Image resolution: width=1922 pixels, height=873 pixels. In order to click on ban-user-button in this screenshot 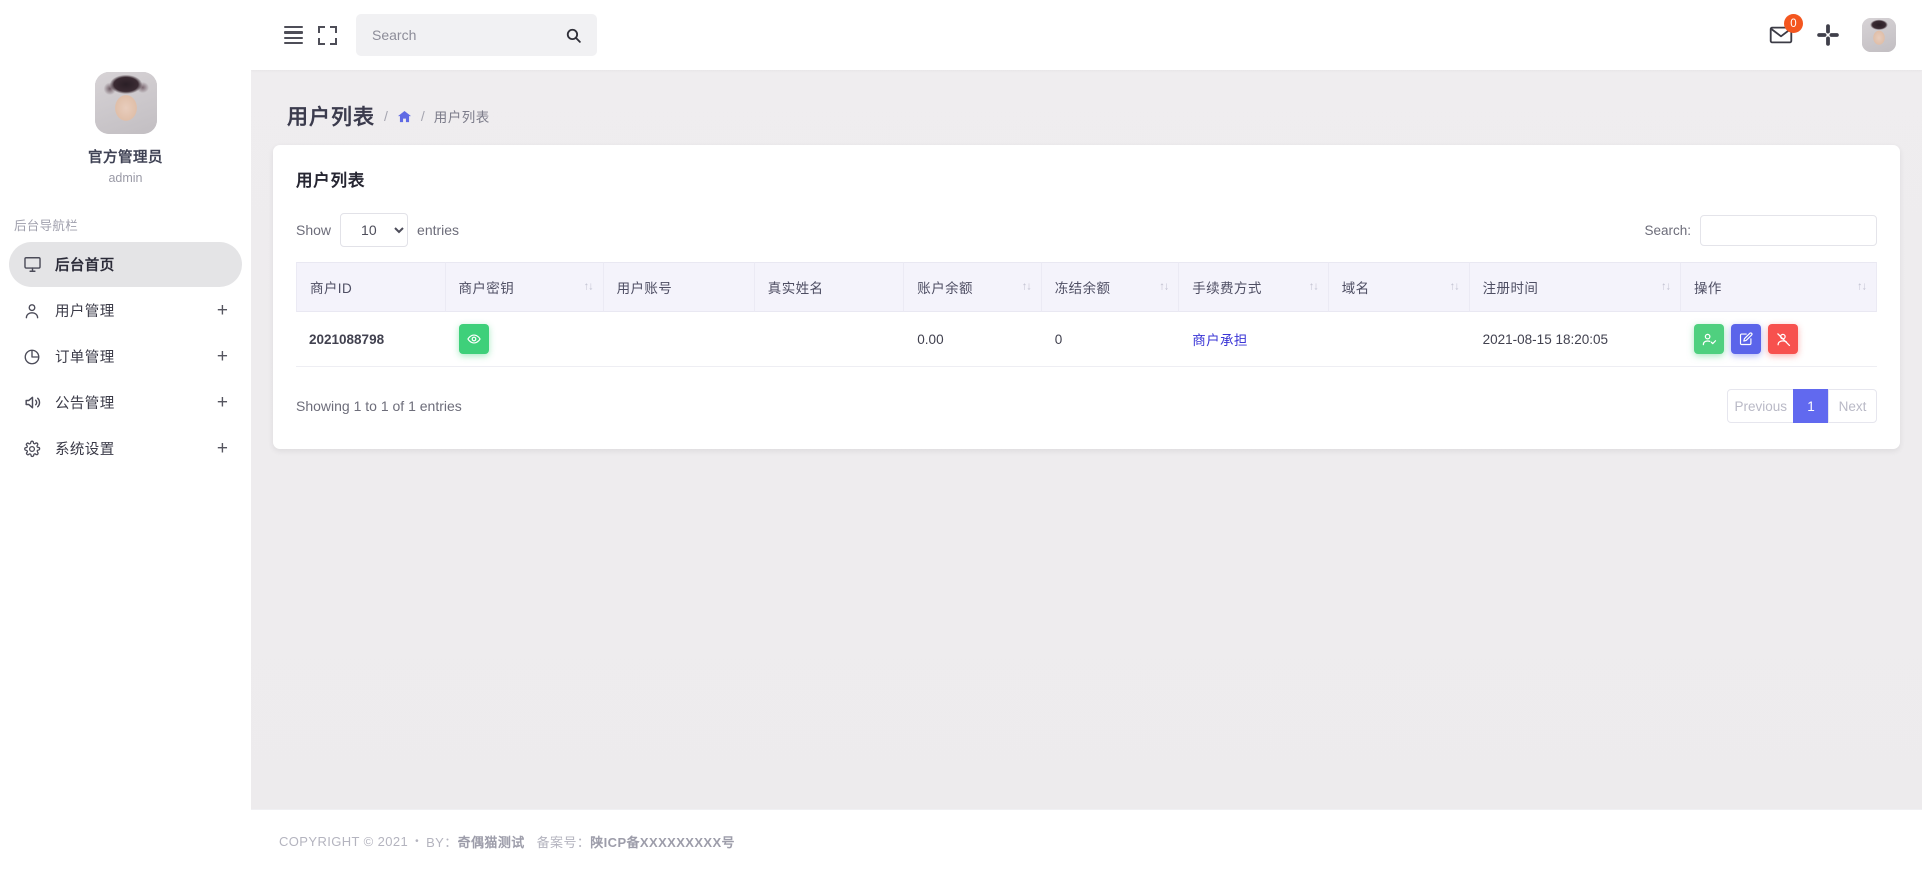, I will do `click(1783, 339)`.